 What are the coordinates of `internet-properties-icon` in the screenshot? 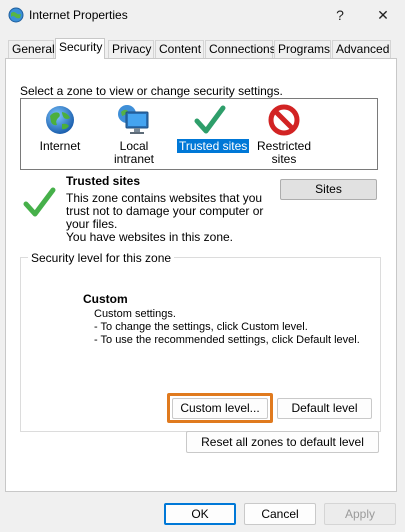 It's located at (16, 15).